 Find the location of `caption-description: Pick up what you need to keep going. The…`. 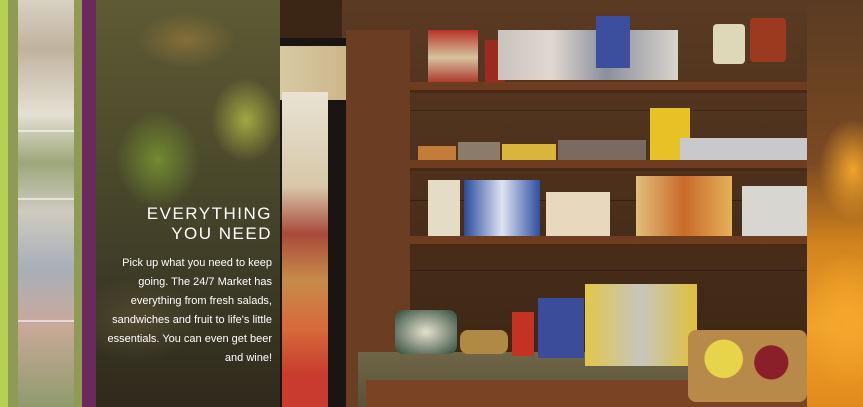

caption-description: Pick up what you need to keep going. The… is located at coordinates (189, 310).